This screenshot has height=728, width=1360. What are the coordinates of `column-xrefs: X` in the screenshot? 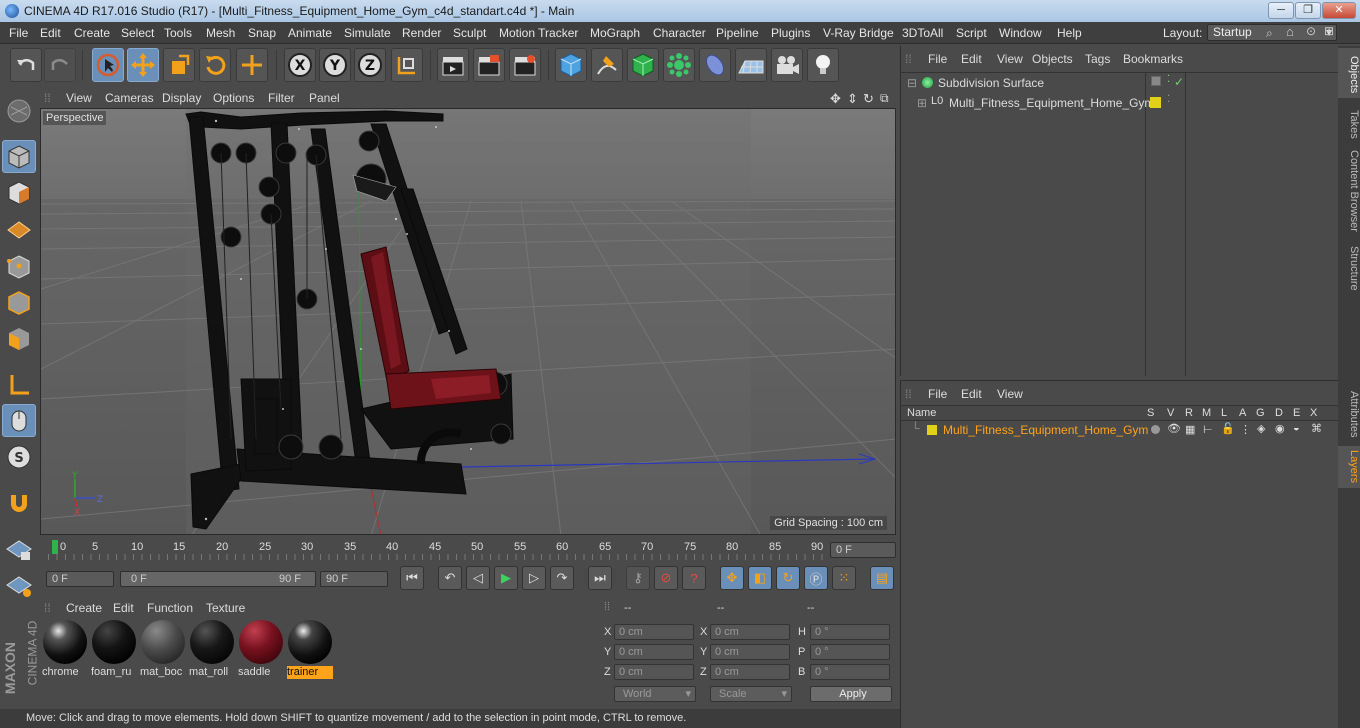 It's located at (1313, 413).